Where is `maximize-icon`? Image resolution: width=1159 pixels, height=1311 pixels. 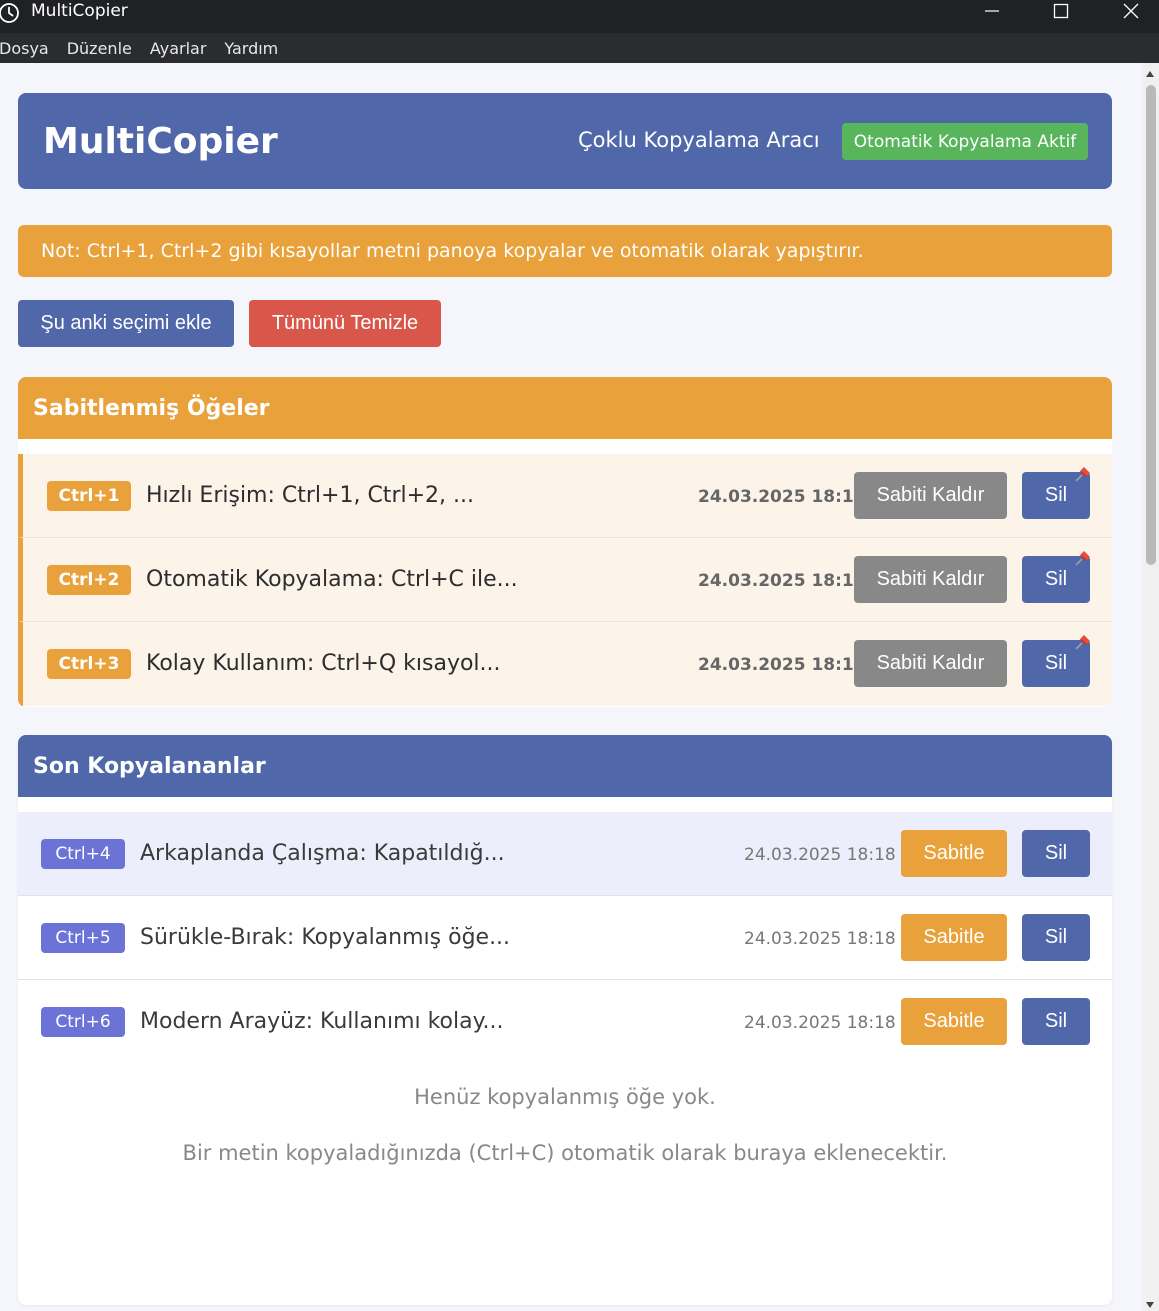
maximize-icon is located at coordinates (1061, 11).